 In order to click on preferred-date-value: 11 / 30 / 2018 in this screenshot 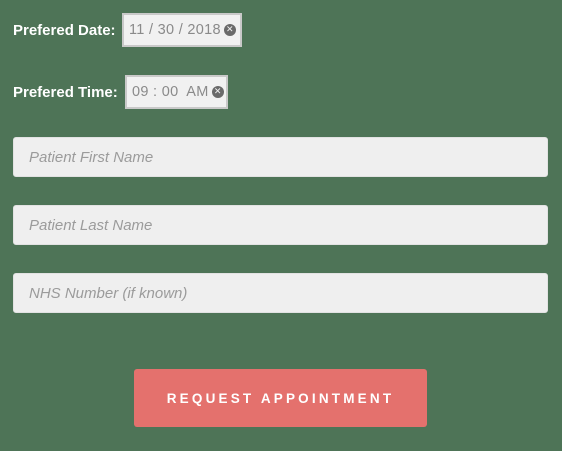, I will do `click(175, 30)`.